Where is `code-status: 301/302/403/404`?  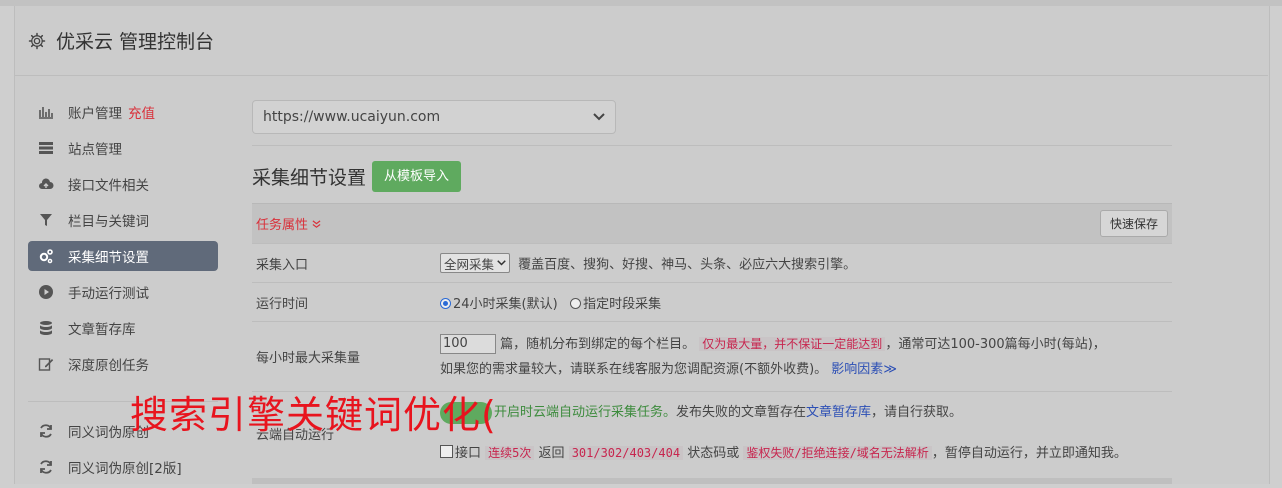 code-status: 301/302/403/404 is located at coordinates (626, 453).